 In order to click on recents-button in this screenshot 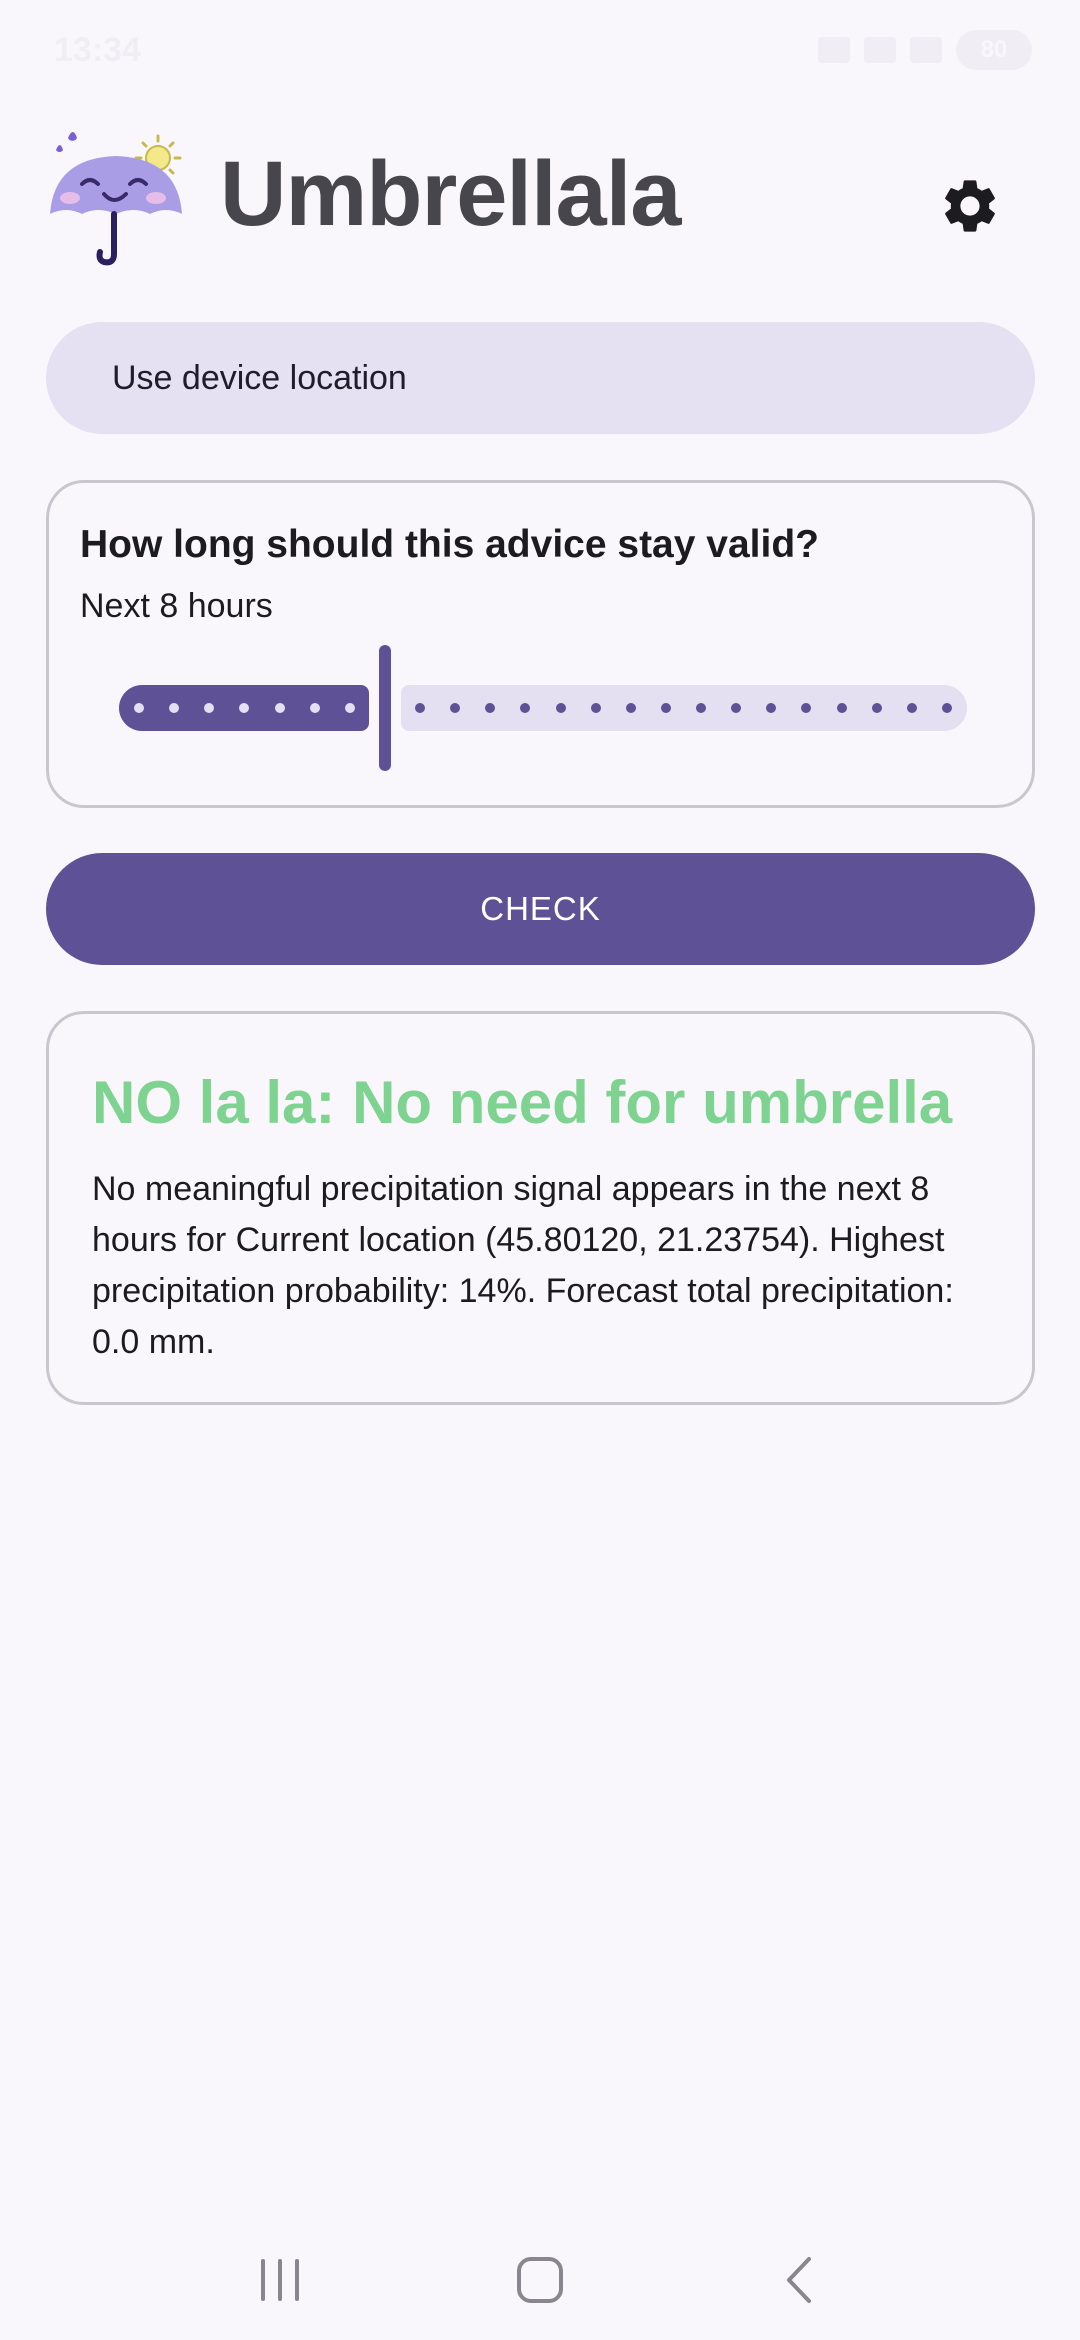, I will do `click(280, 2280)`.